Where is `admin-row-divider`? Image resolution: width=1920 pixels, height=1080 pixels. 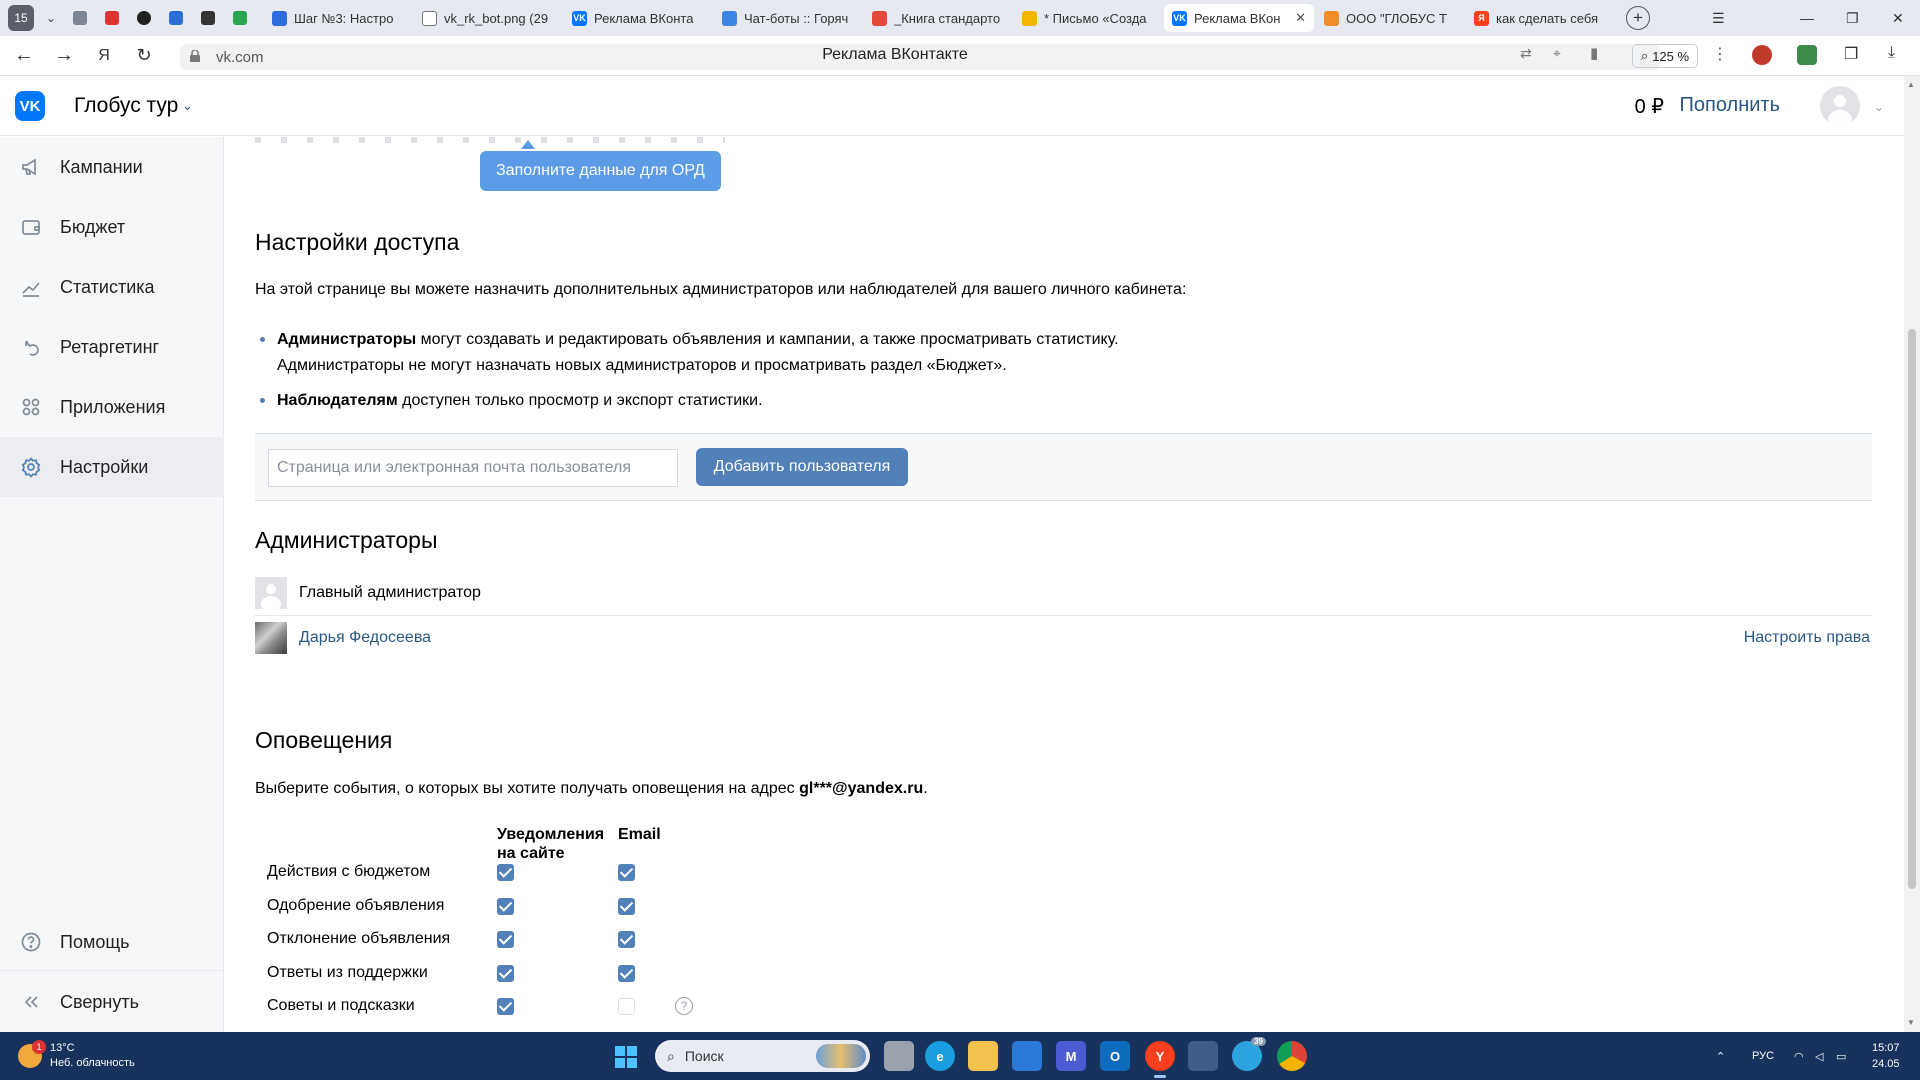 admin-row-divider is located at coordinates (1063, 615).